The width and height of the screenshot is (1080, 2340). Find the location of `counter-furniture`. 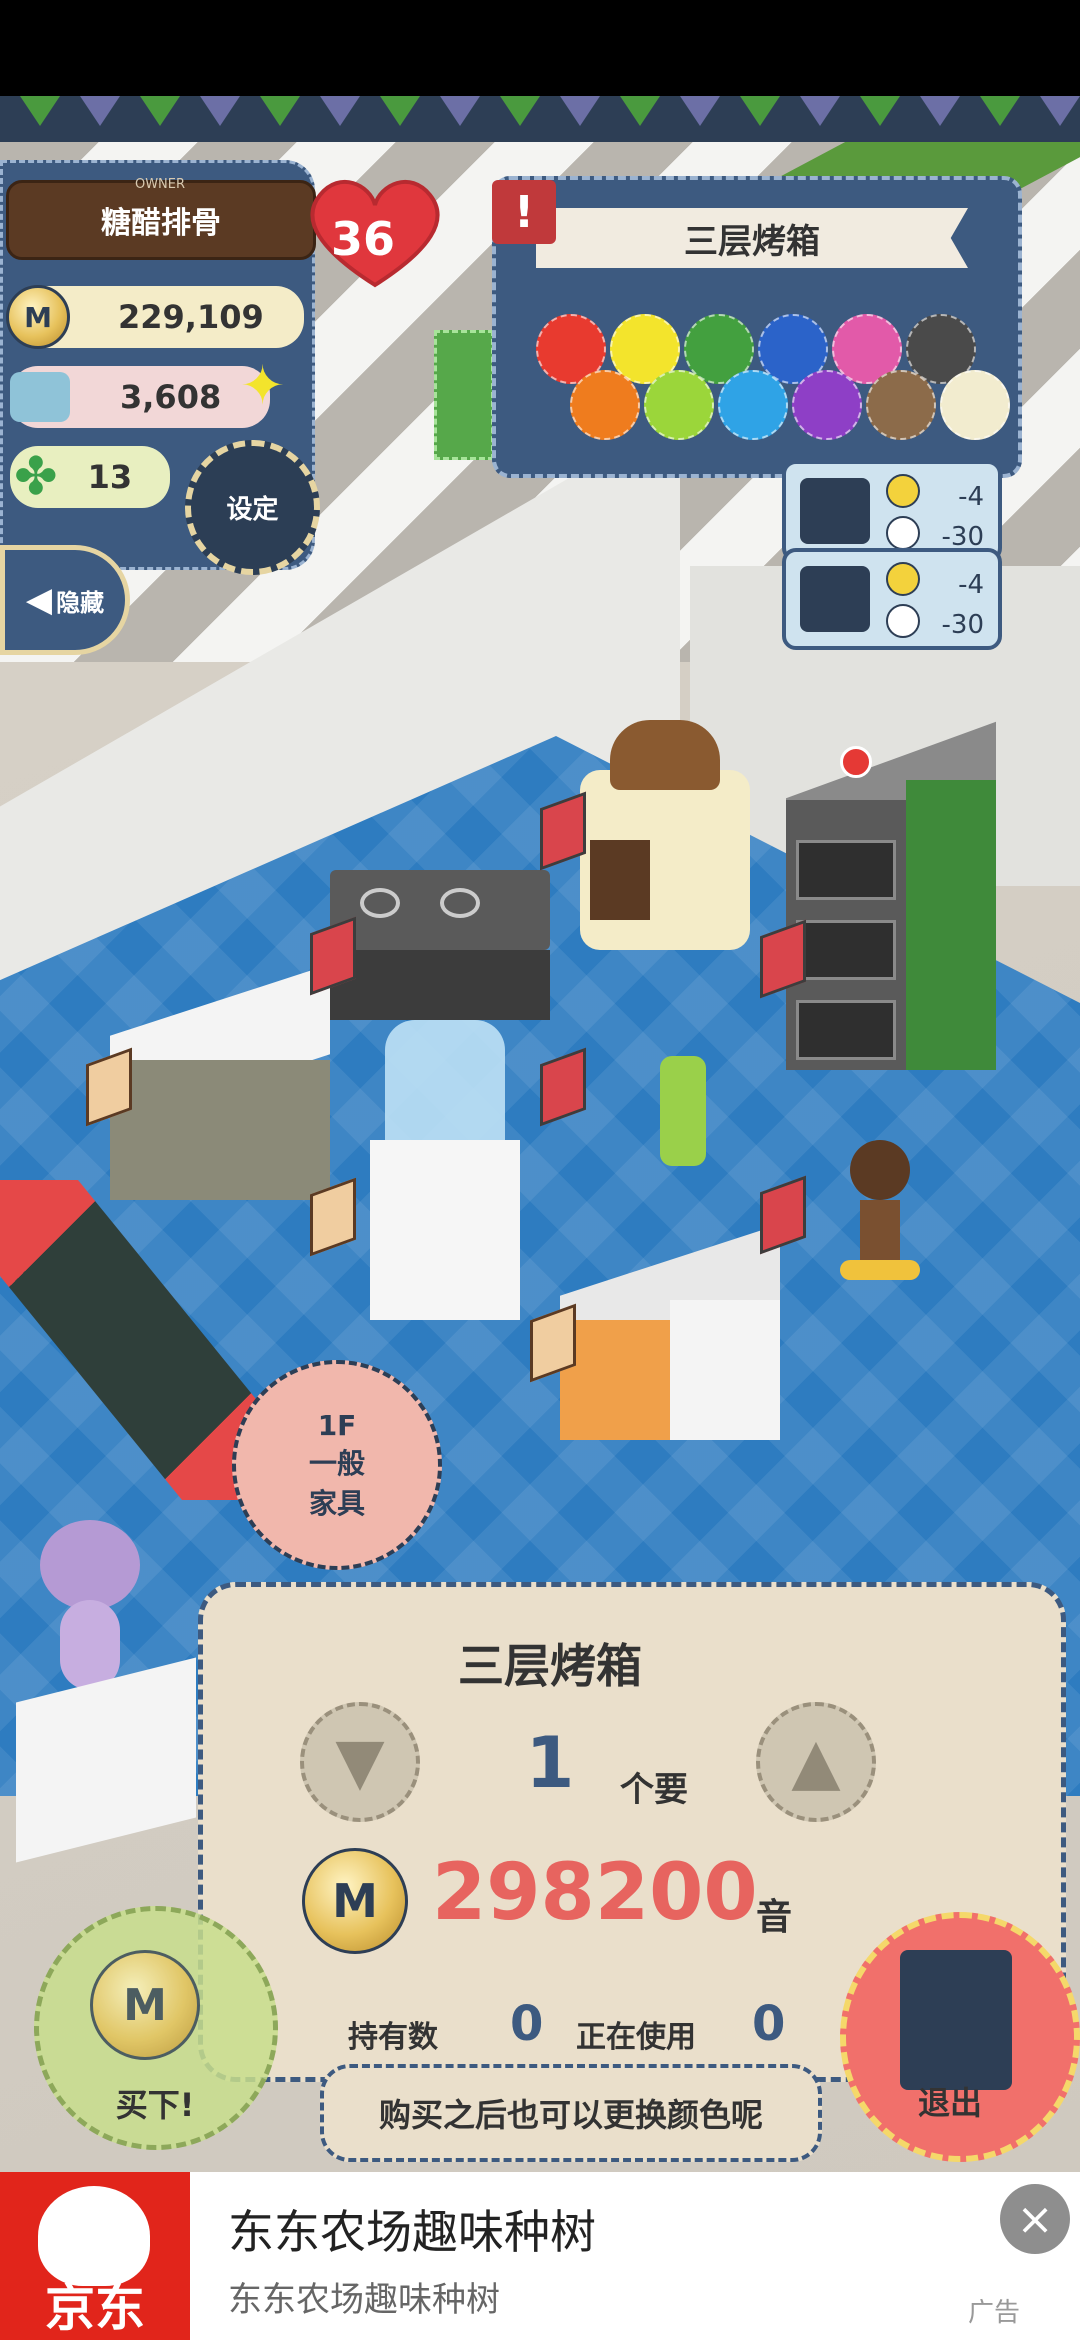

counter-furniture is located at coordinates (220, 1087).